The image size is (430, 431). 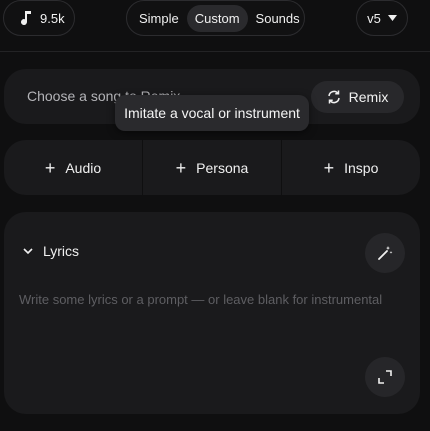 What do you see at coordinates (374, 18) in the screenshot?
I see `version-label: v5` at bounding box center [374, 18].